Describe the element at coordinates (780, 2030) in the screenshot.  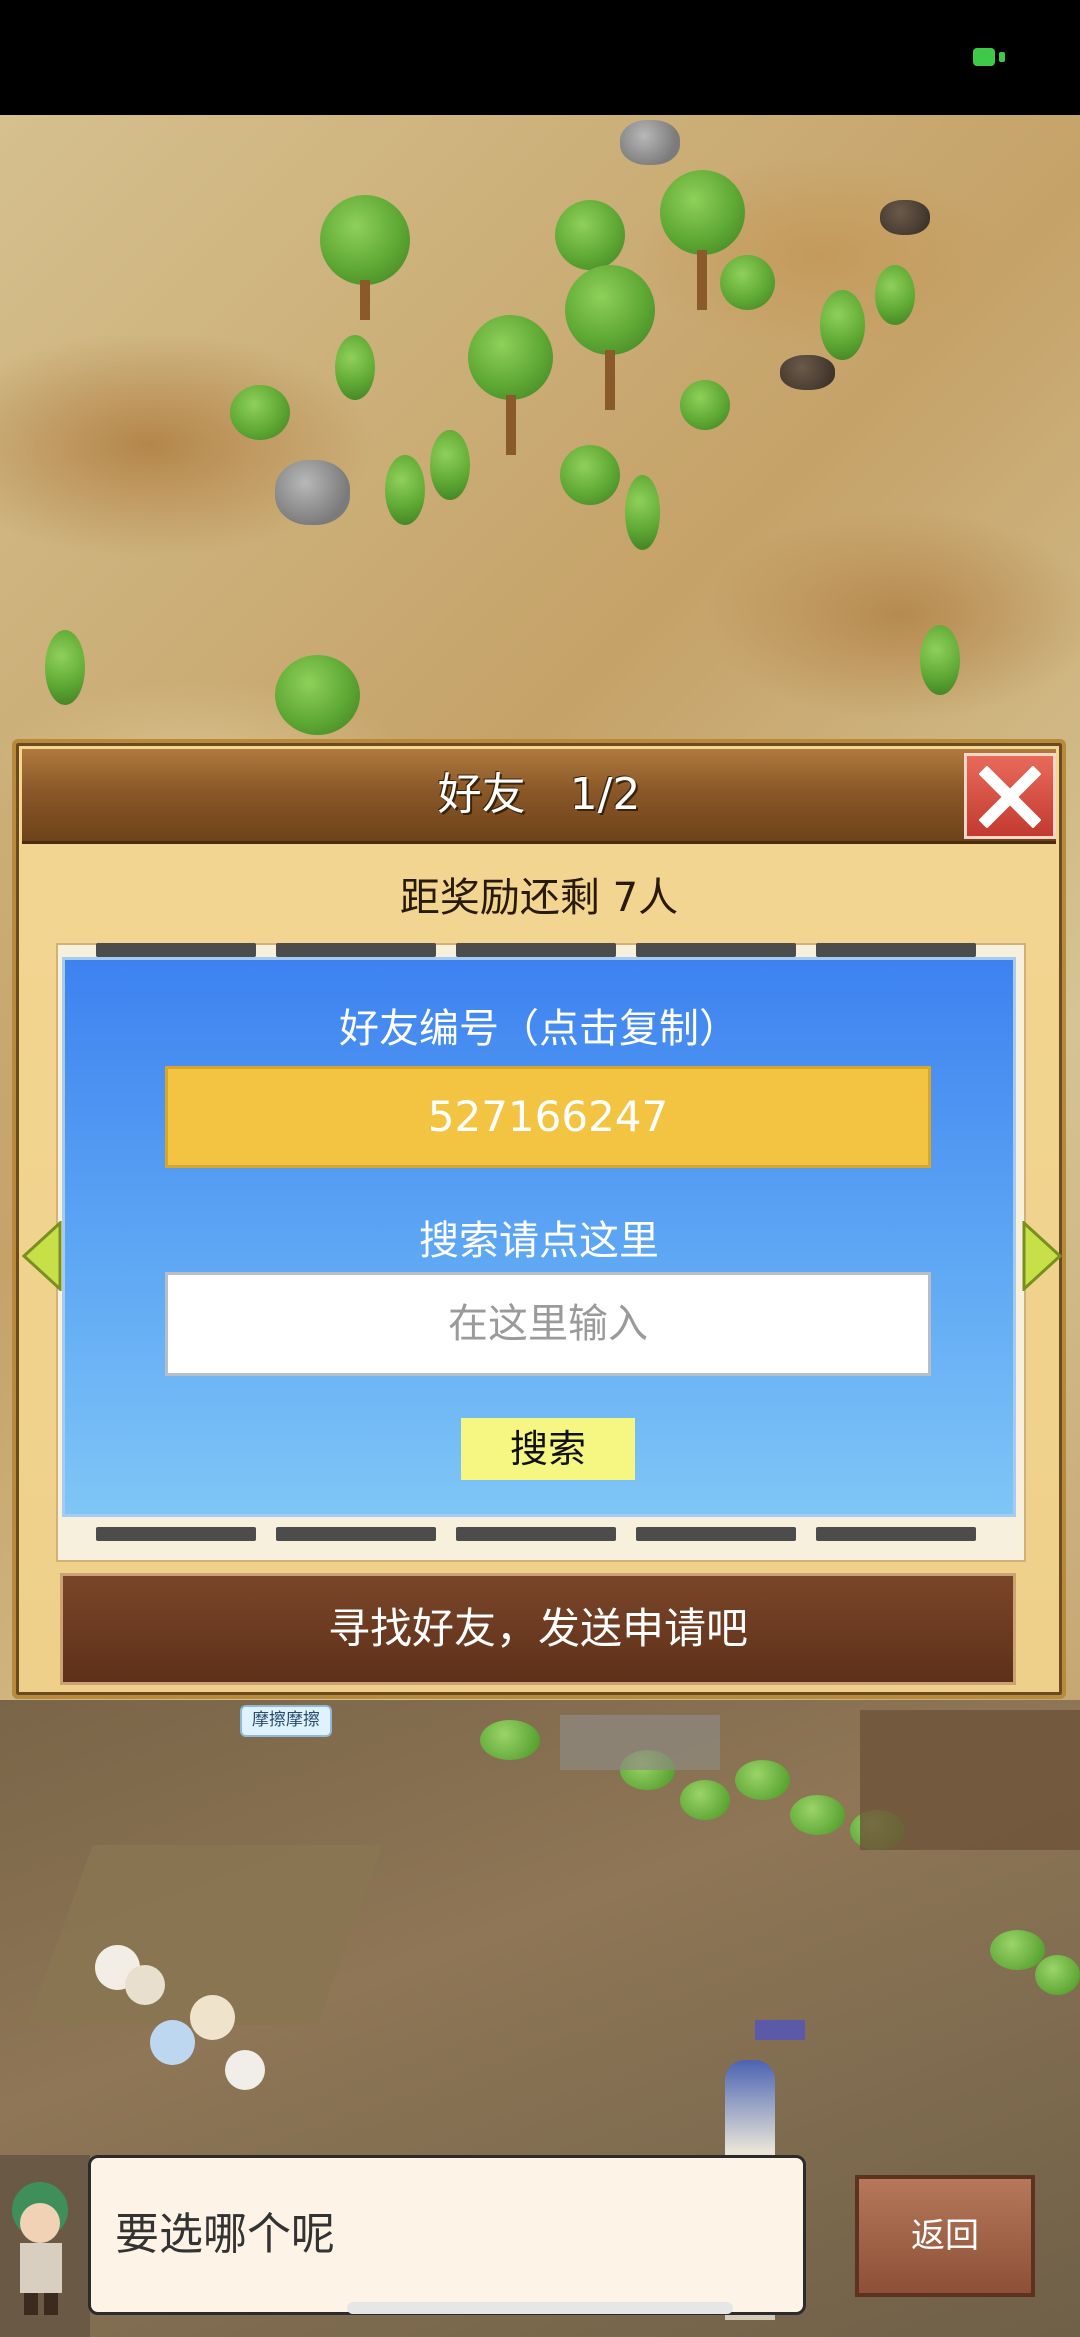
I see `flag-icon` at that location.